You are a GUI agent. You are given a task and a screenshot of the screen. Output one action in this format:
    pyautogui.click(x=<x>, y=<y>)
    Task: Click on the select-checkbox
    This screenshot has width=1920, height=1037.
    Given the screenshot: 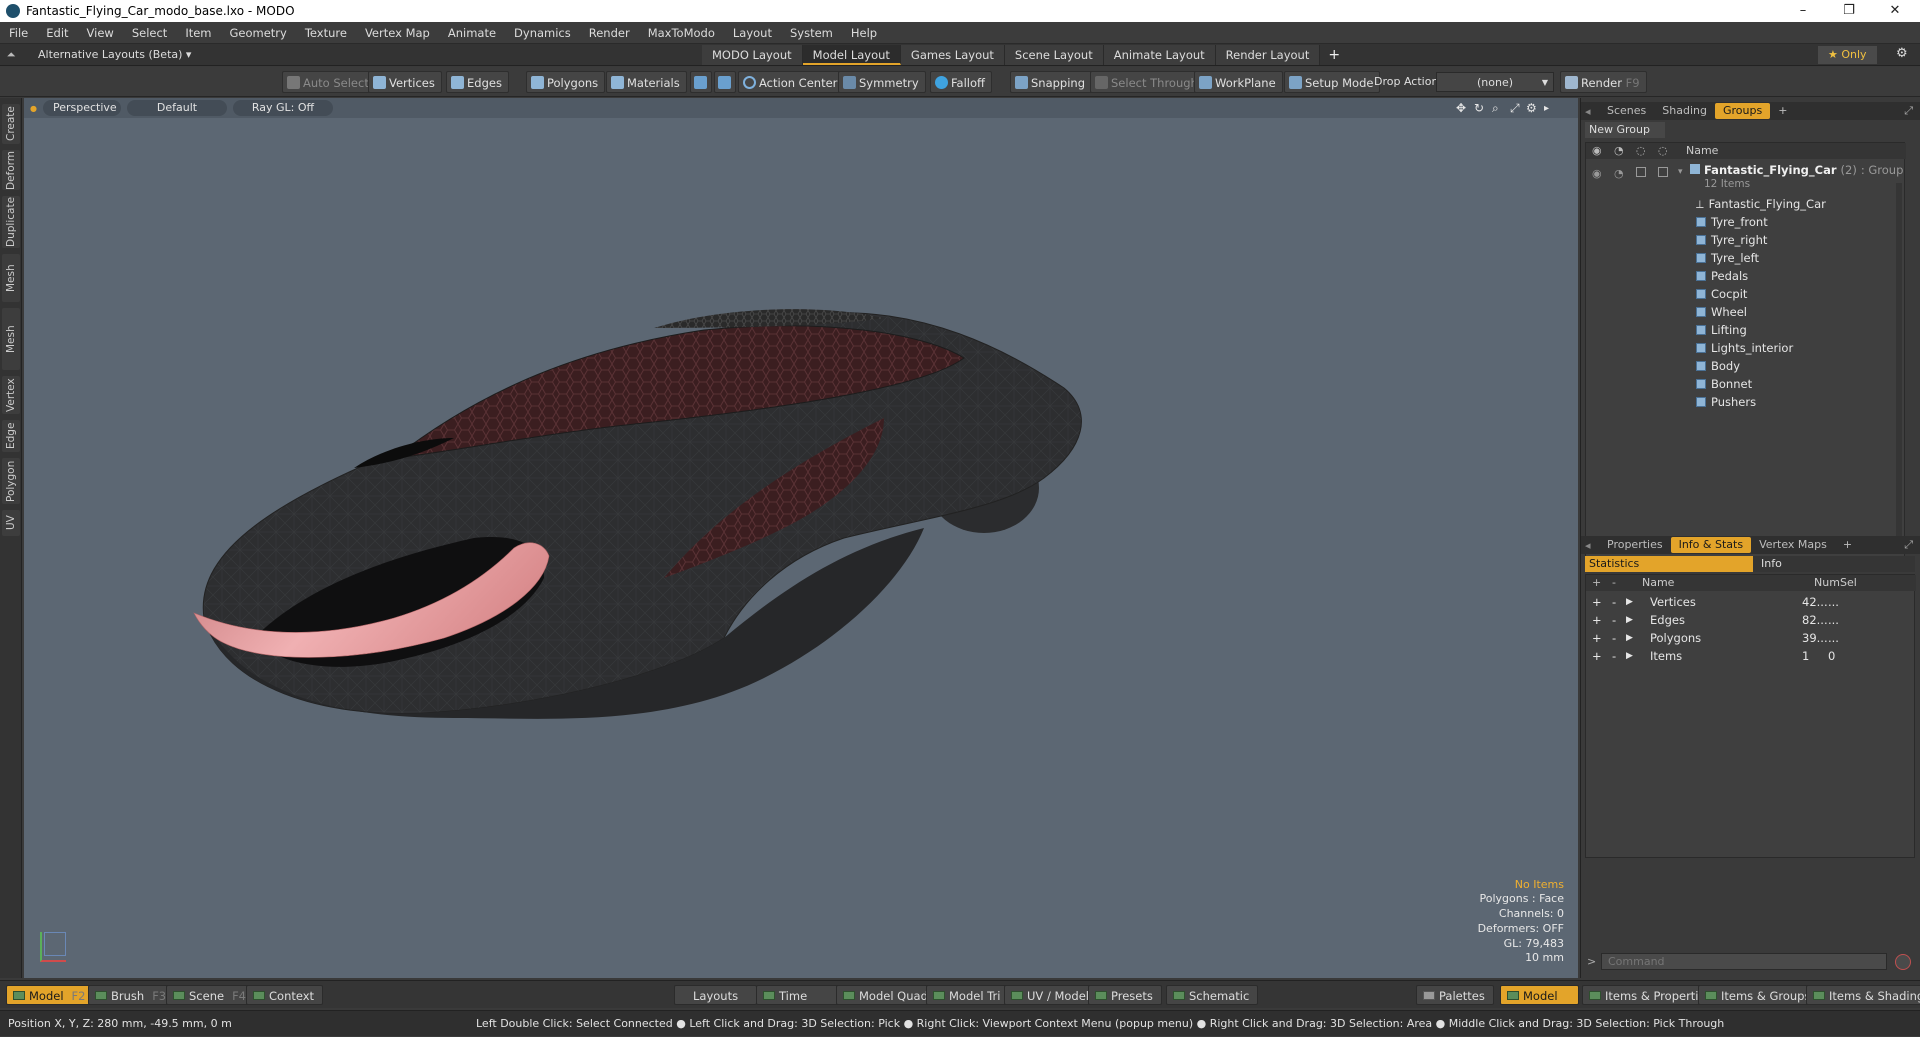 What is the action you would take?
    pyautogui.click(x=1663, y=172)
    